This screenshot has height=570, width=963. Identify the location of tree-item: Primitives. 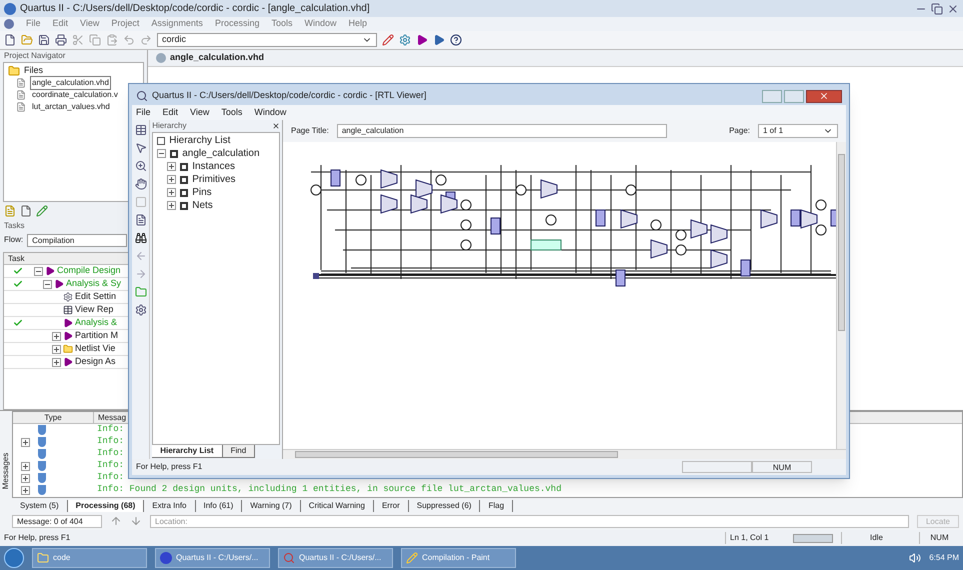
(214, 179).